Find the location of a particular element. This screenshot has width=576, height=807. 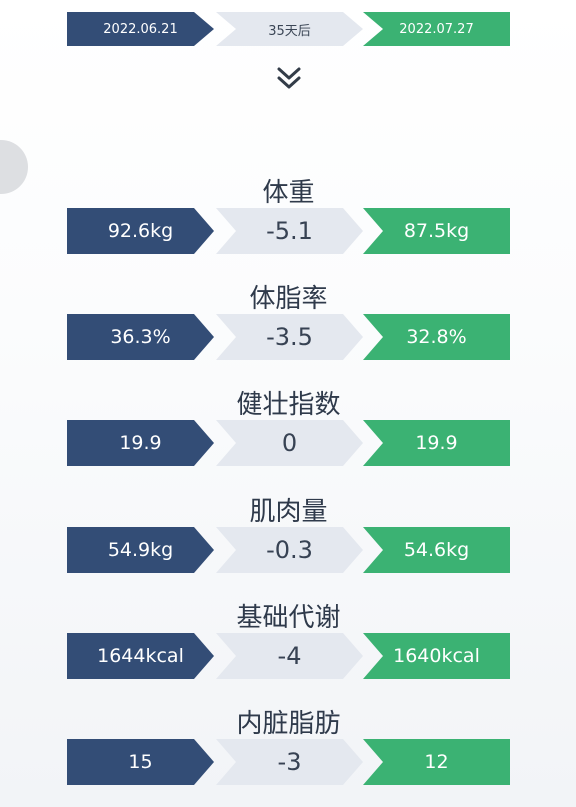

metric-title-basal-metabolism: 基础代谢 is located at coordinates (288, 618).